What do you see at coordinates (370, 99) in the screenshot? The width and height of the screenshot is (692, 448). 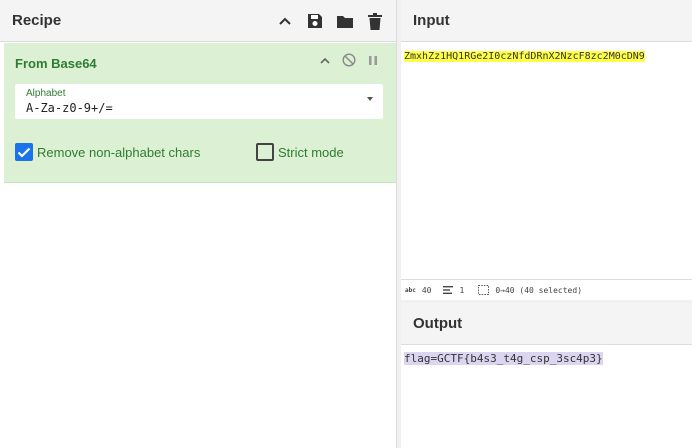 I see `chevron-down-icon` at bounding box center [370, 99].